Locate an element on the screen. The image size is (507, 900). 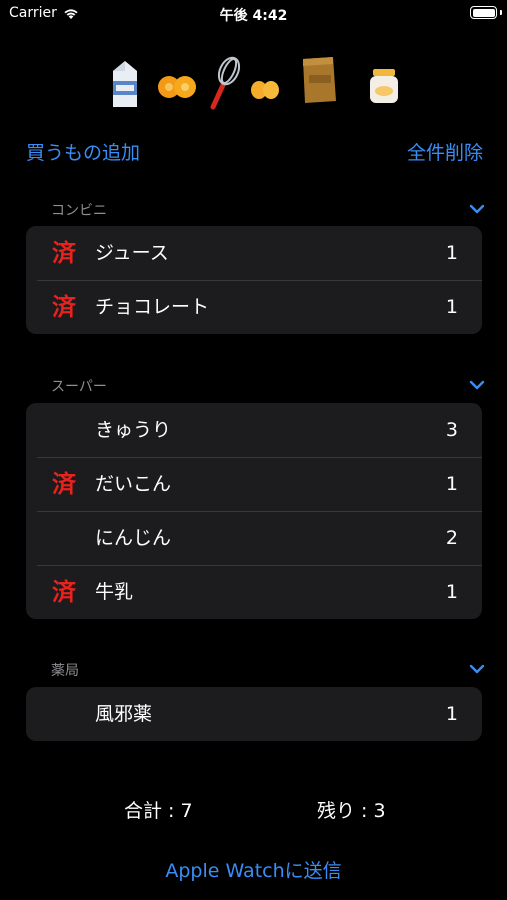
section-header-supermarket: スーパー is located at coordinates (268, 387).